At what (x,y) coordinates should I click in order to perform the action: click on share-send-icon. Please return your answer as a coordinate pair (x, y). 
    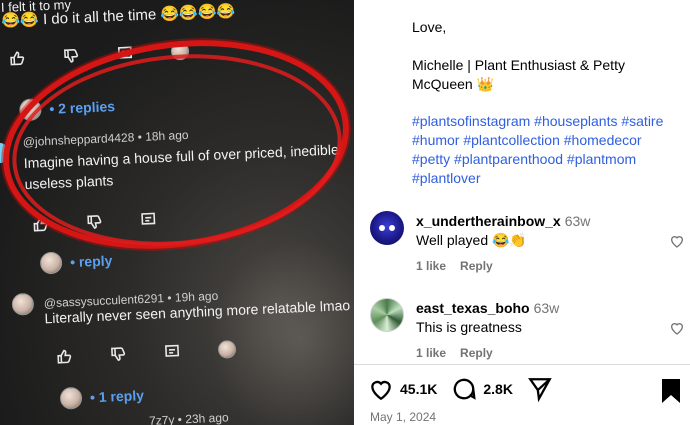
    Looking at the image, I should click on (540, 389).